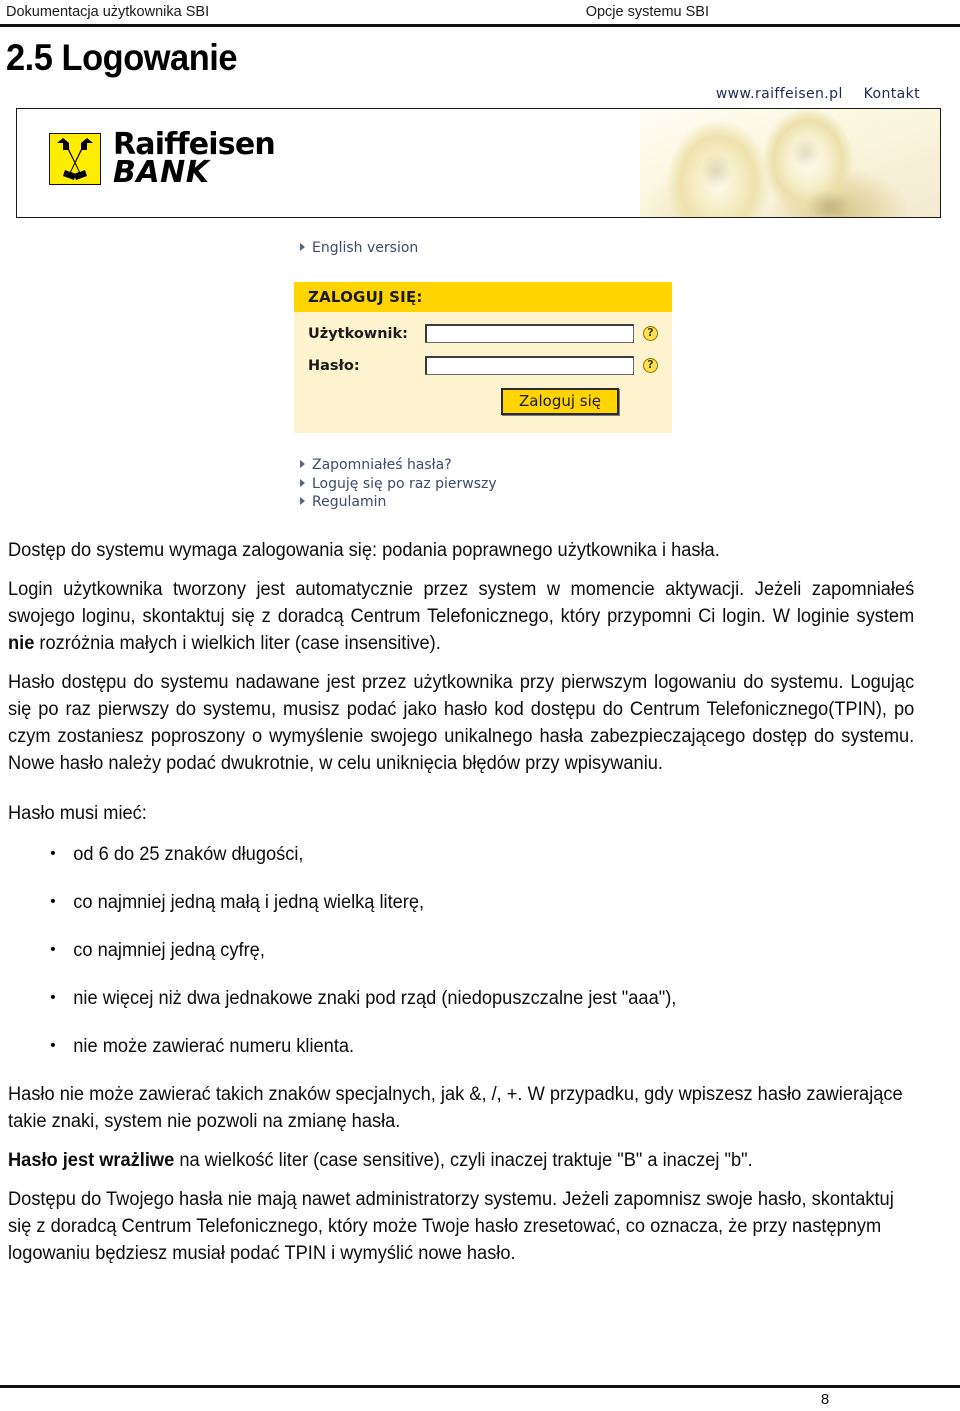 Image resolution: width=960 pixels, height=1411 pixels. What do you see at coordinates (650, 365) in the screenshot?
I see `password-help-icon: ?` at bounding box center [650, 365].